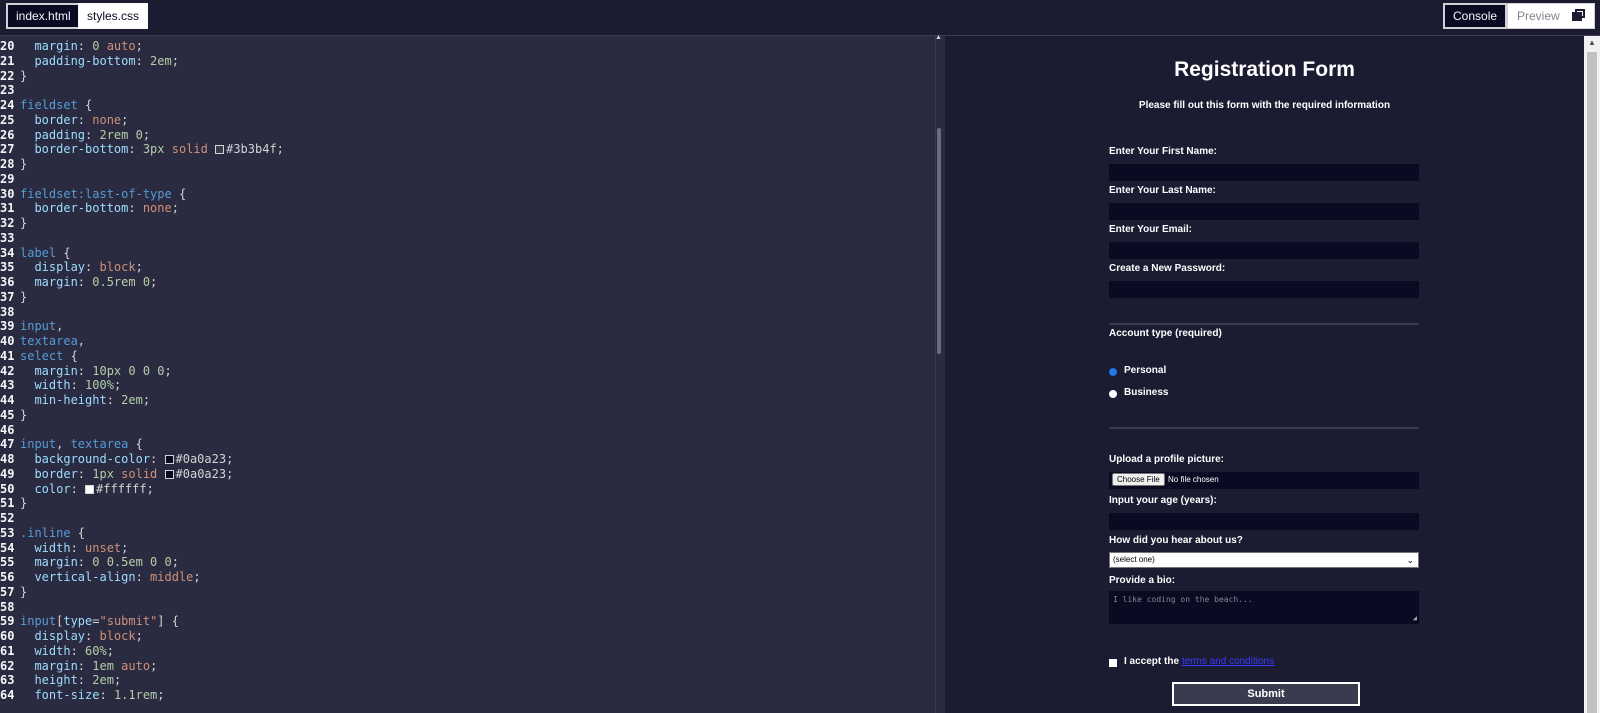 The height and width of the screenshot is (713, 1600). What do you see at coordinates (1264, 607) in the screenshot?
I see `bio-textarea: I like coding on the beach... ◢` at bounding box center [1264, 607].